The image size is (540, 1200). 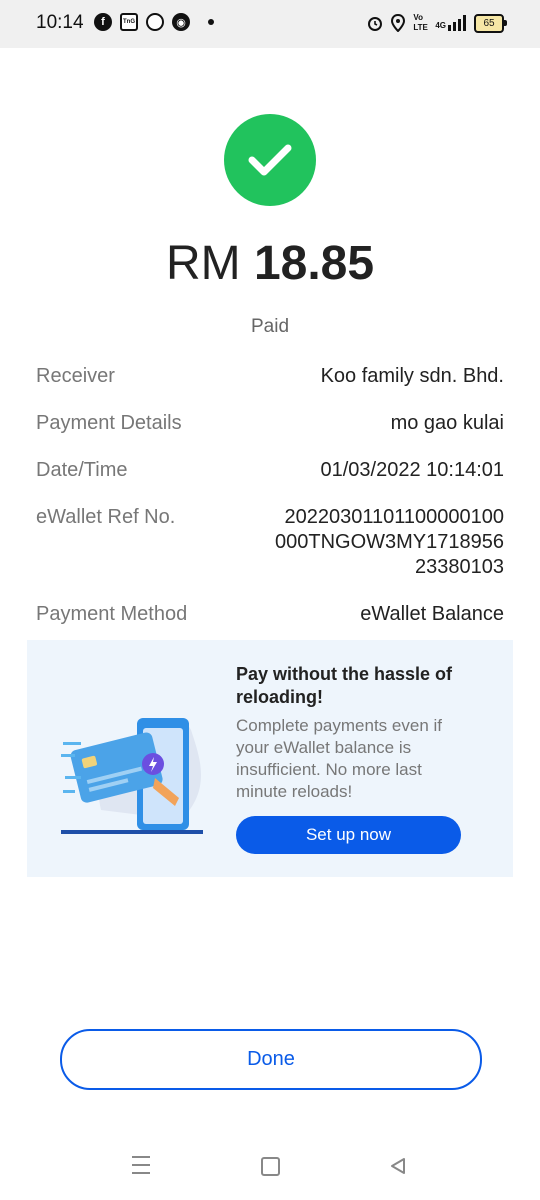 What do you see at coordinates (348, 835) in the screenshot?
I see `set-up-now-button: Set up now` at bounding box center [348, 835].